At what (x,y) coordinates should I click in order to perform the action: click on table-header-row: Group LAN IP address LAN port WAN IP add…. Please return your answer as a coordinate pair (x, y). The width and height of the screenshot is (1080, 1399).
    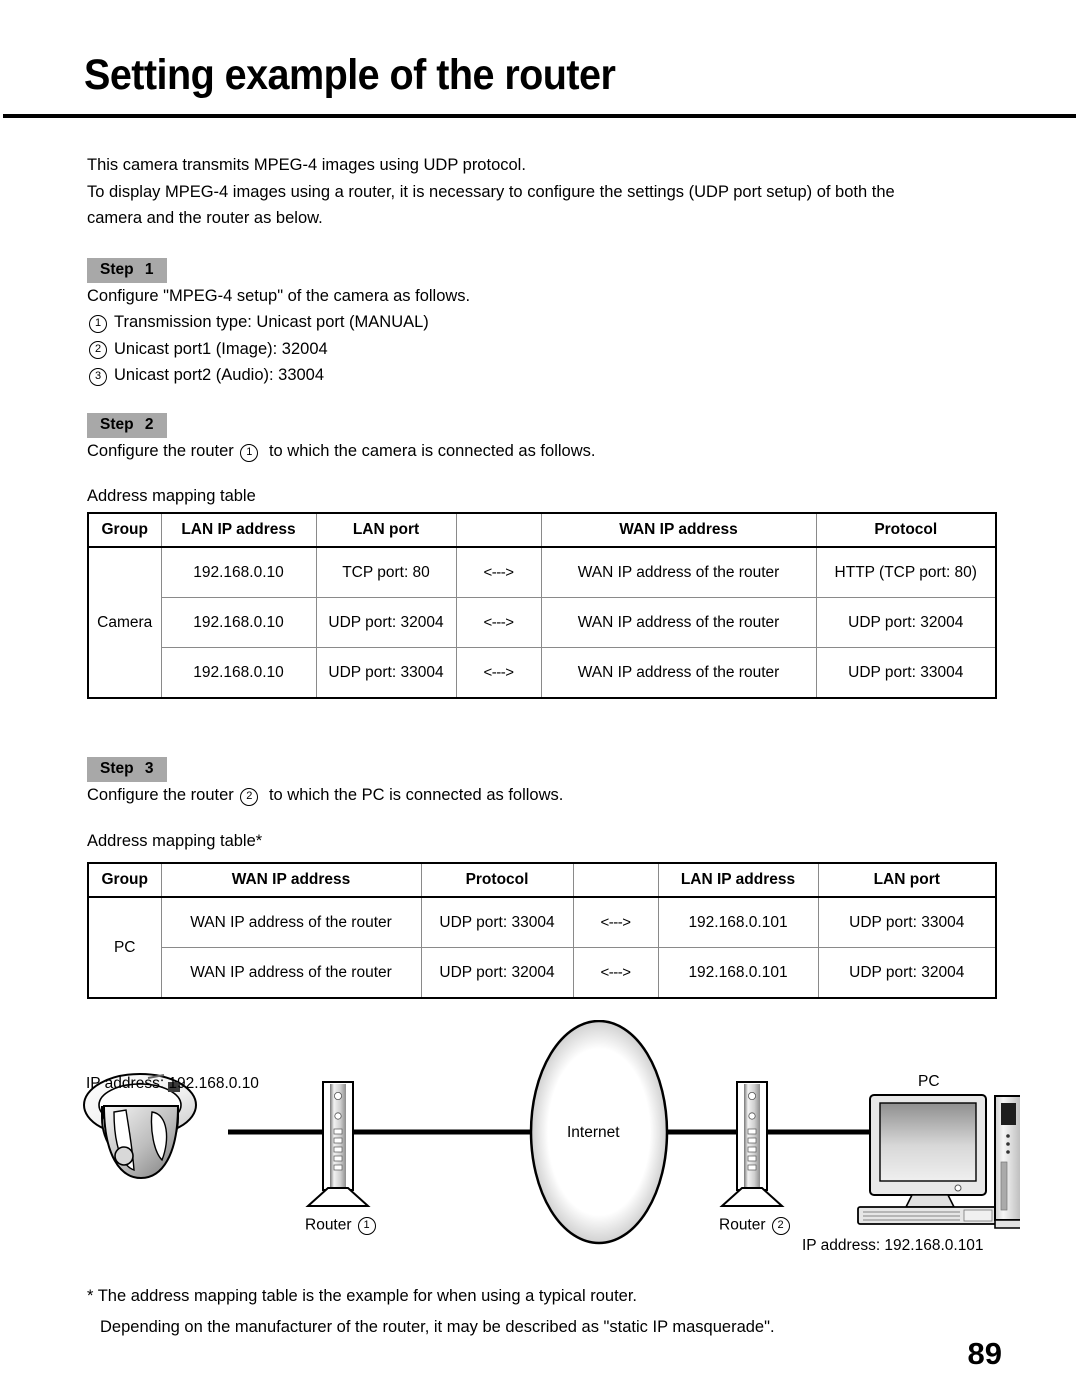
    Looking at the image, I should click on (542, 530).